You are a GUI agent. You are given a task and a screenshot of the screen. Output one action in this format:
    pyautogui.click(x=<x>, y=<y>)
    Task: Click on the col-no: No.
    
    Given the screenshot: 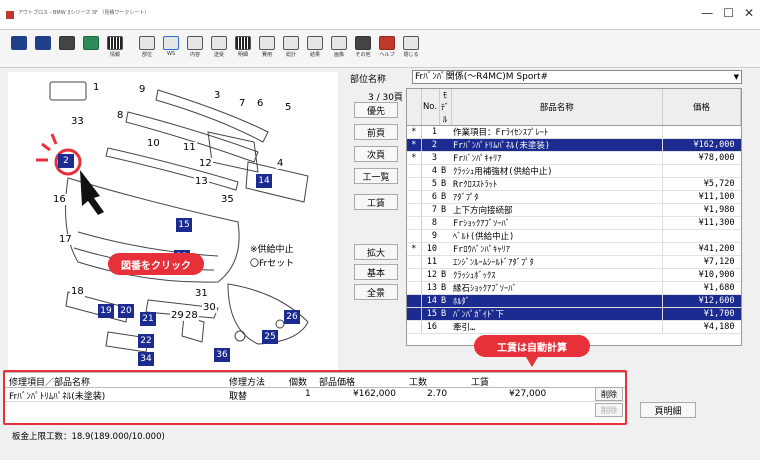 What is the action you would take?
    pyautogui.click(x=430, y=107)
    